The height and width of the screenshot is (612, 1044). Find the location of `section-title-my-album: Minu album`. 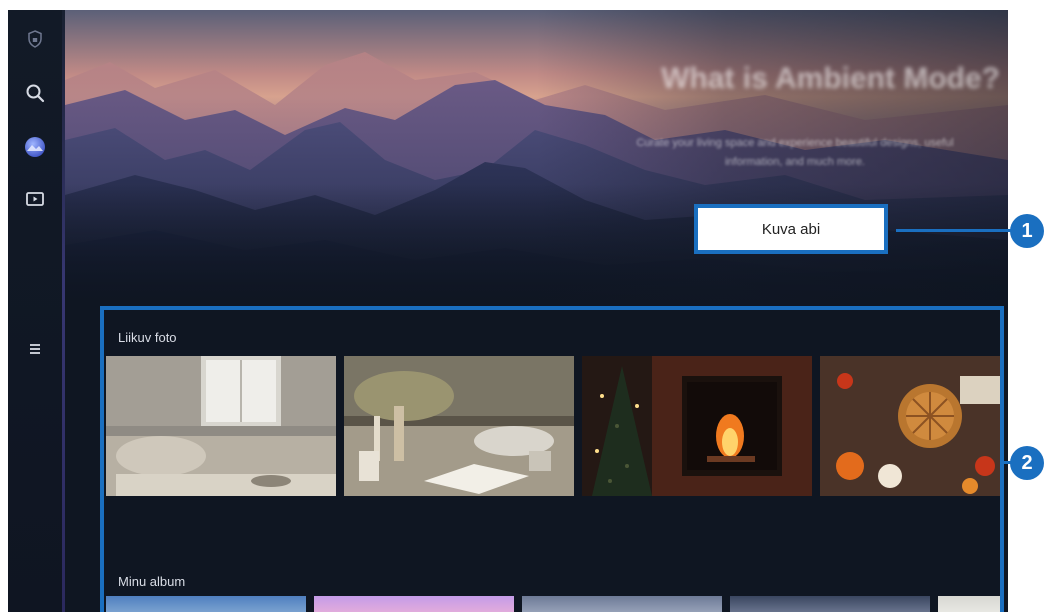

section-title-my-album: Minu album is located at coordinates (152, 581).